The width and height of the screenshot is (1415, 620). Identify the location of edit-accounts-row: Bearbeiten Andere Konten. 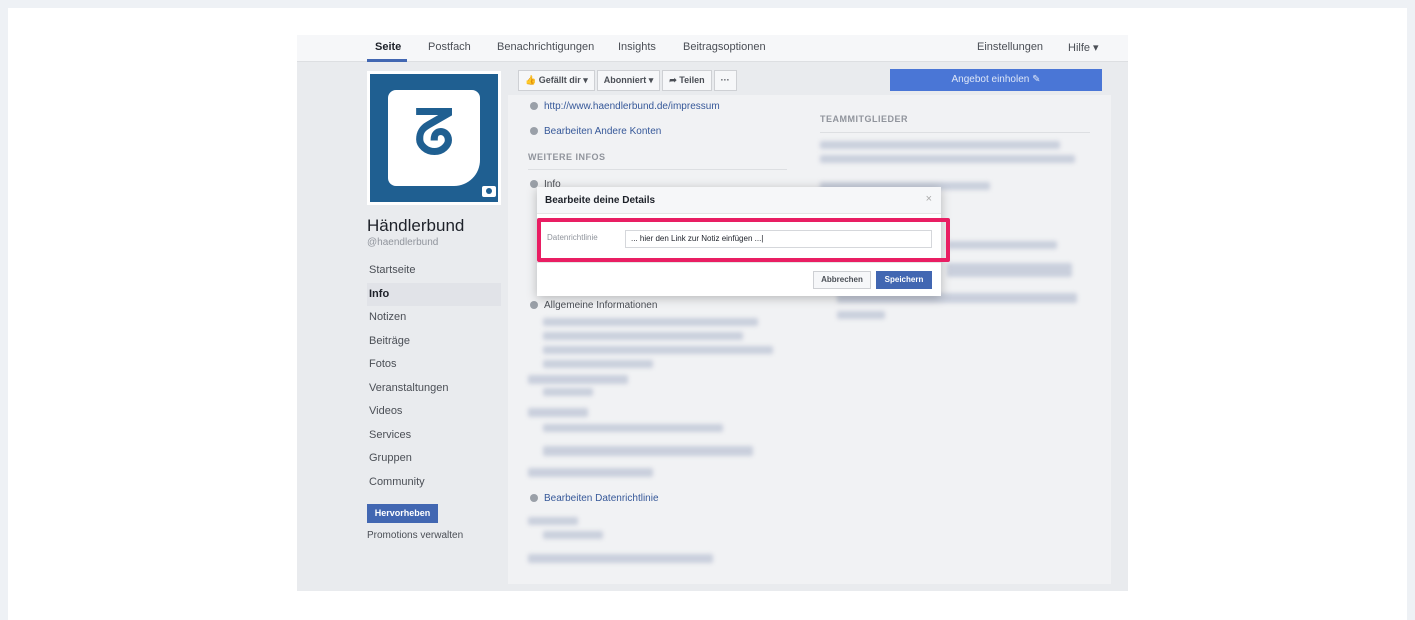
(595, 131).